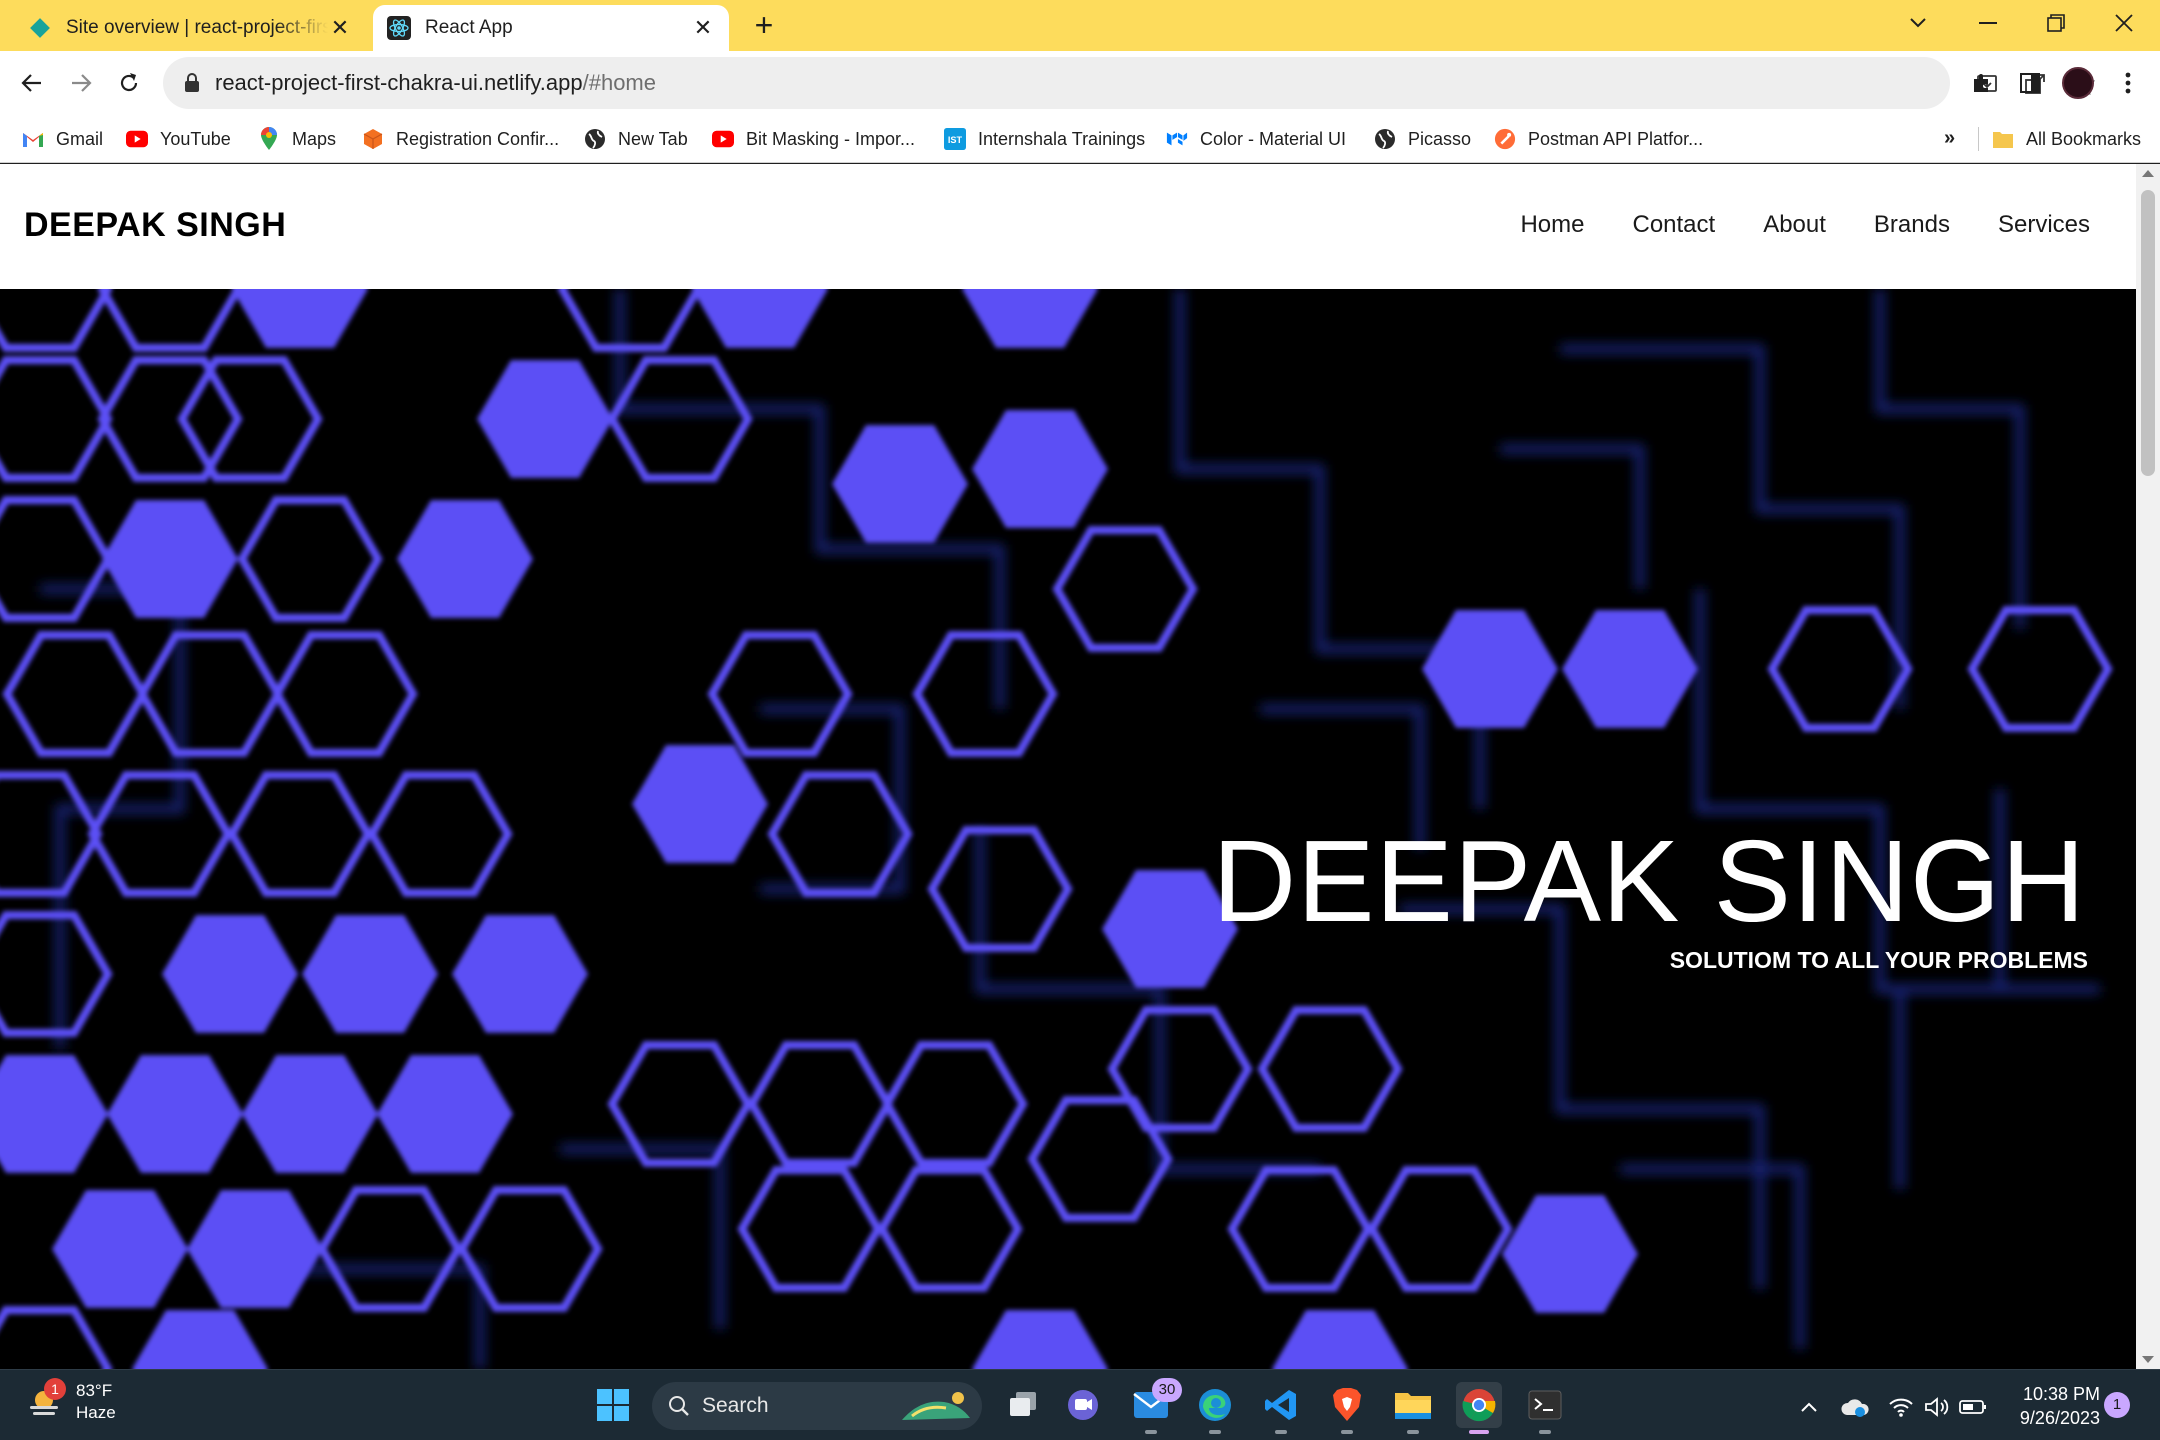 The height and width of the screenshot is (1440, 2160). I want to click on extensions-puzzle-icon, so click(1982, 83).